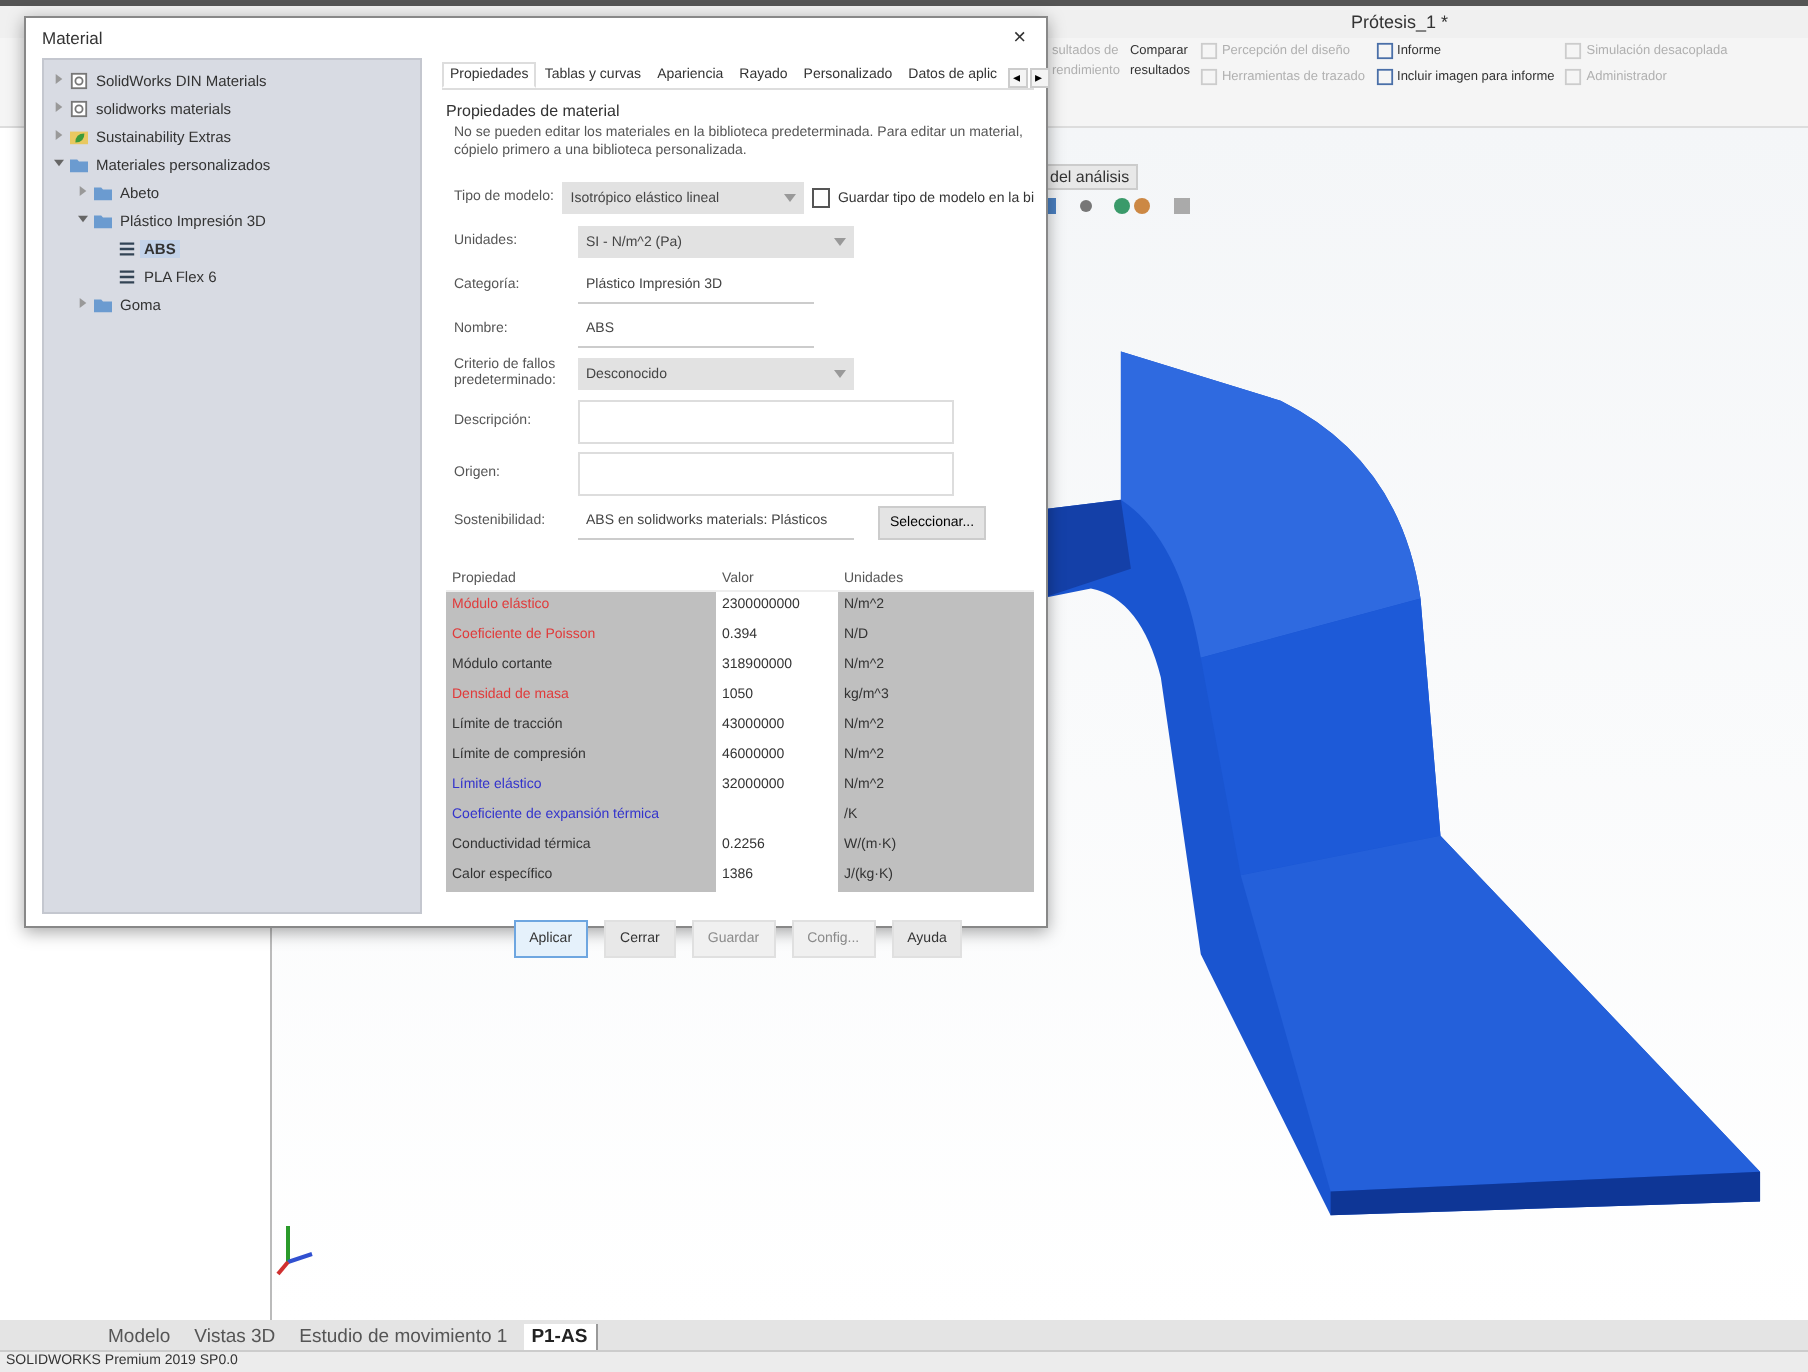 This screenshot has height=1372, width=1808. What do you see at coordinates (1399, 22) in the screenshot?
I see `window-title: Prótesis_1 *` at bounding box center [1399, 22].